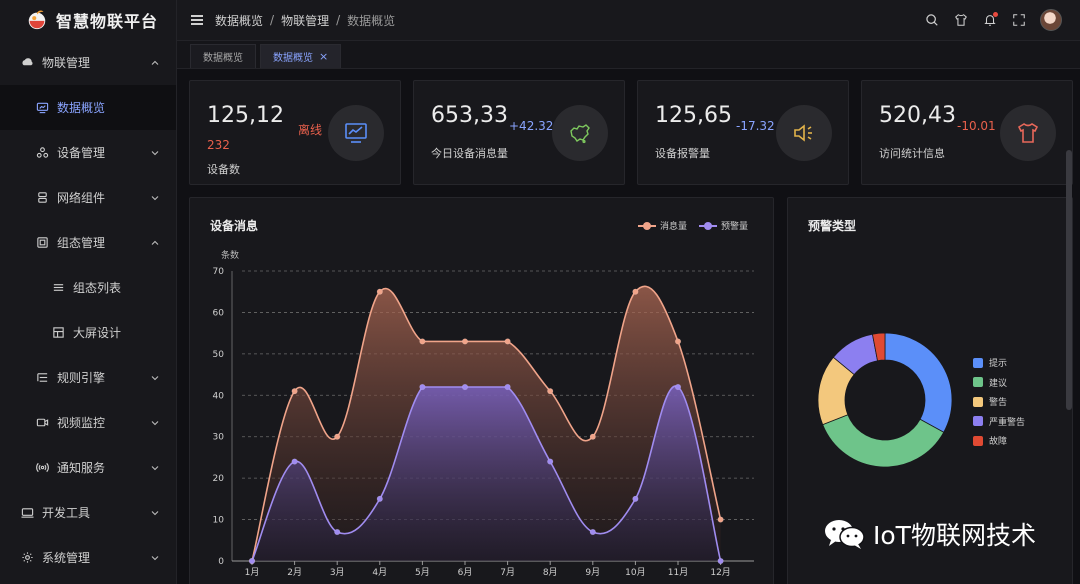 Image resolution: width=1080 pixels, height=584 pixels. I want to click on sidebar-item-rule-engine: 规则引擎, so click(88, 377).